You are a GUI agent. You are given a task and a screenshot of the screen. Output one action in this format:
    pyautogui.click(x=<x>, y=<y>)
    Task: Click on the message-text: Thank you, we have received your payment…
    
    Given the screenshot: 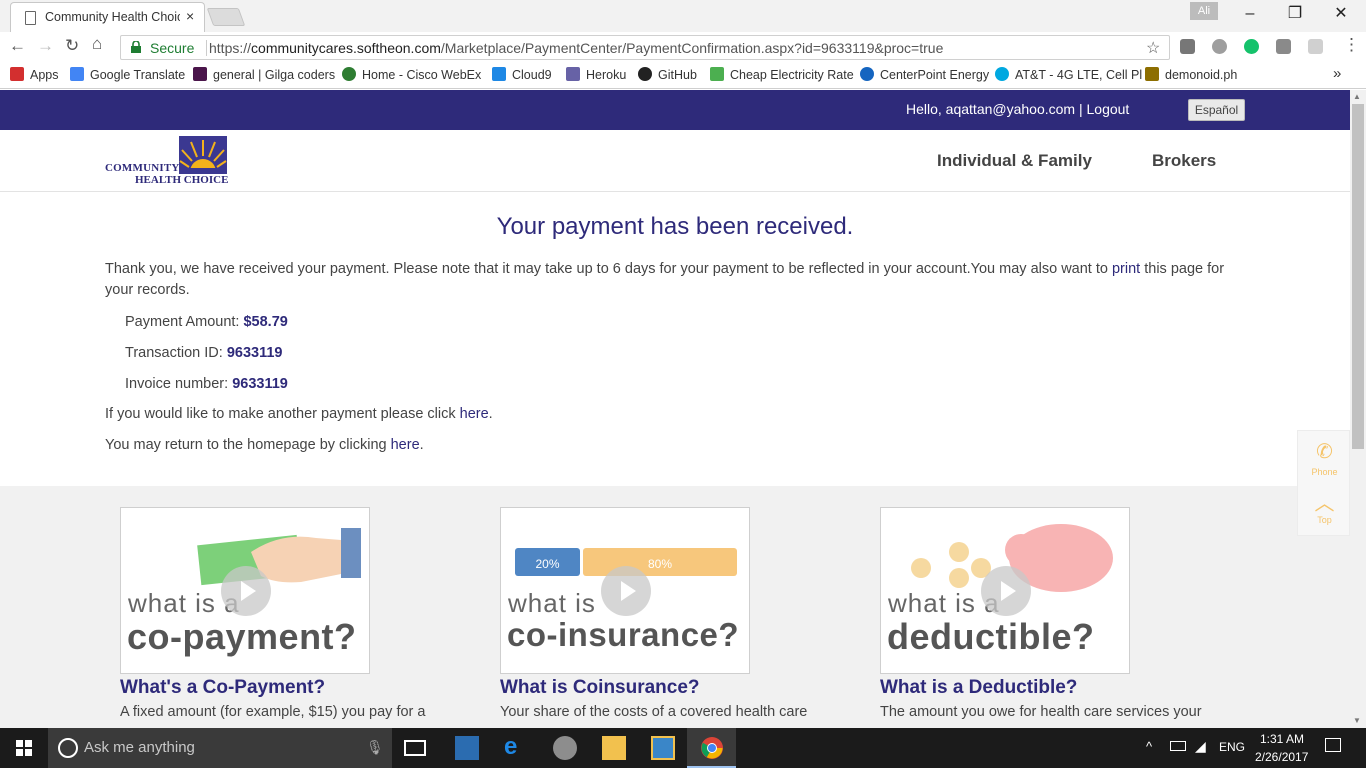 What is the action you would take?
    pyautogui.click(x=608, y=269)
    